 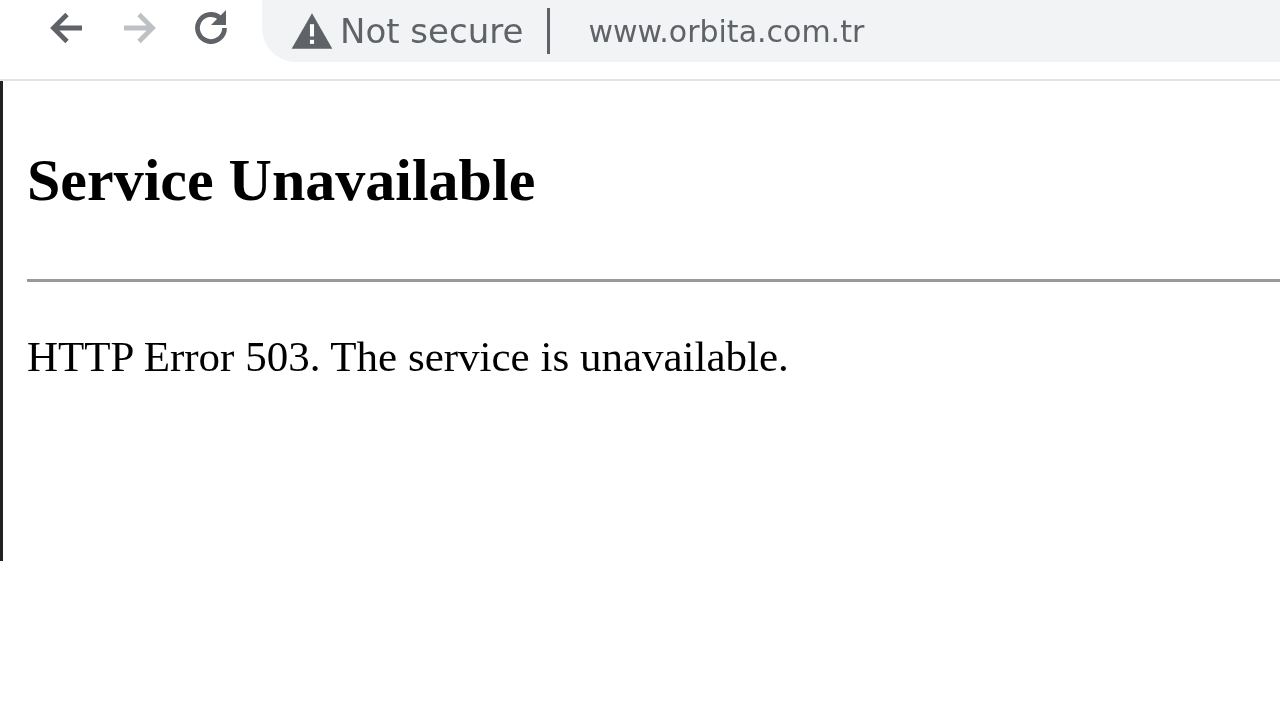 What do you see at coordinates (312, 31) in the screenshot?
I see `warning-icon` at bounding box center [312, 31].